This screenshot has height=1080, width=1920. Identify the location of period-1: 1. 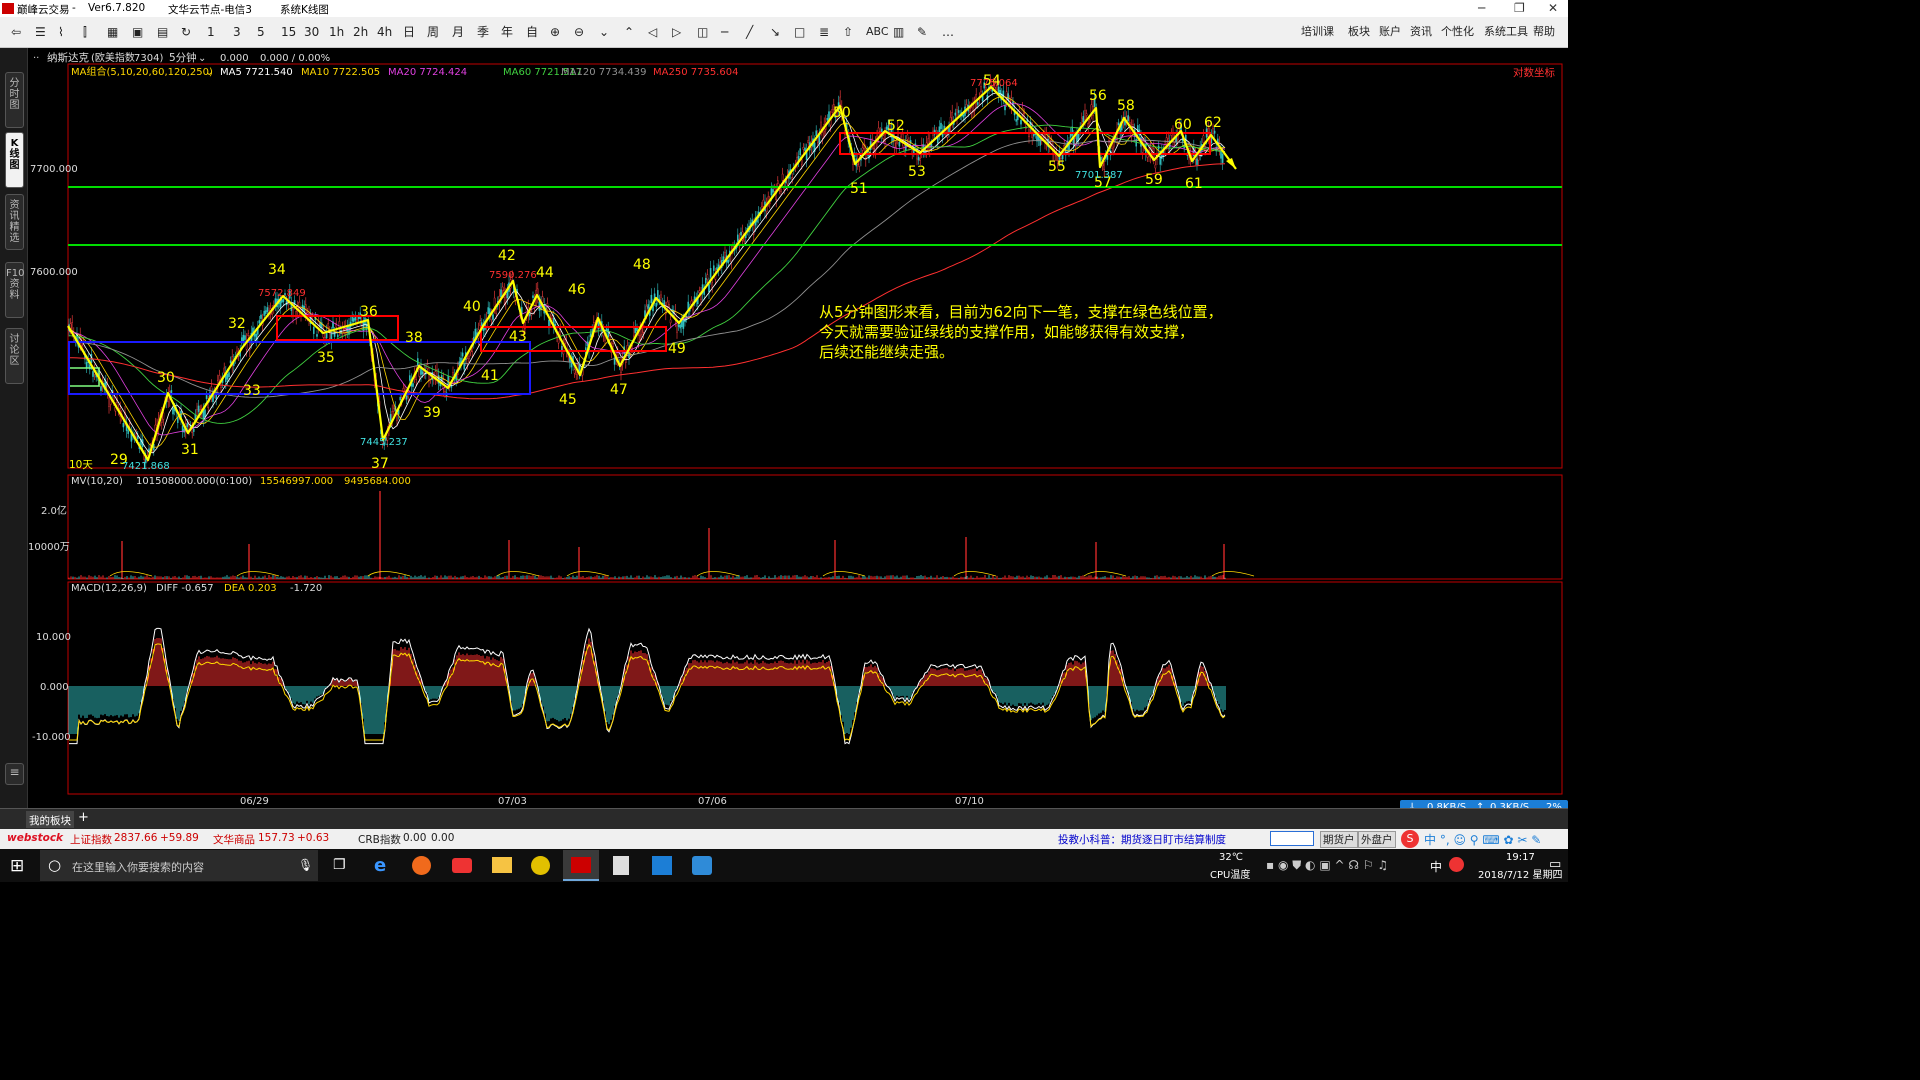
(211, 32).